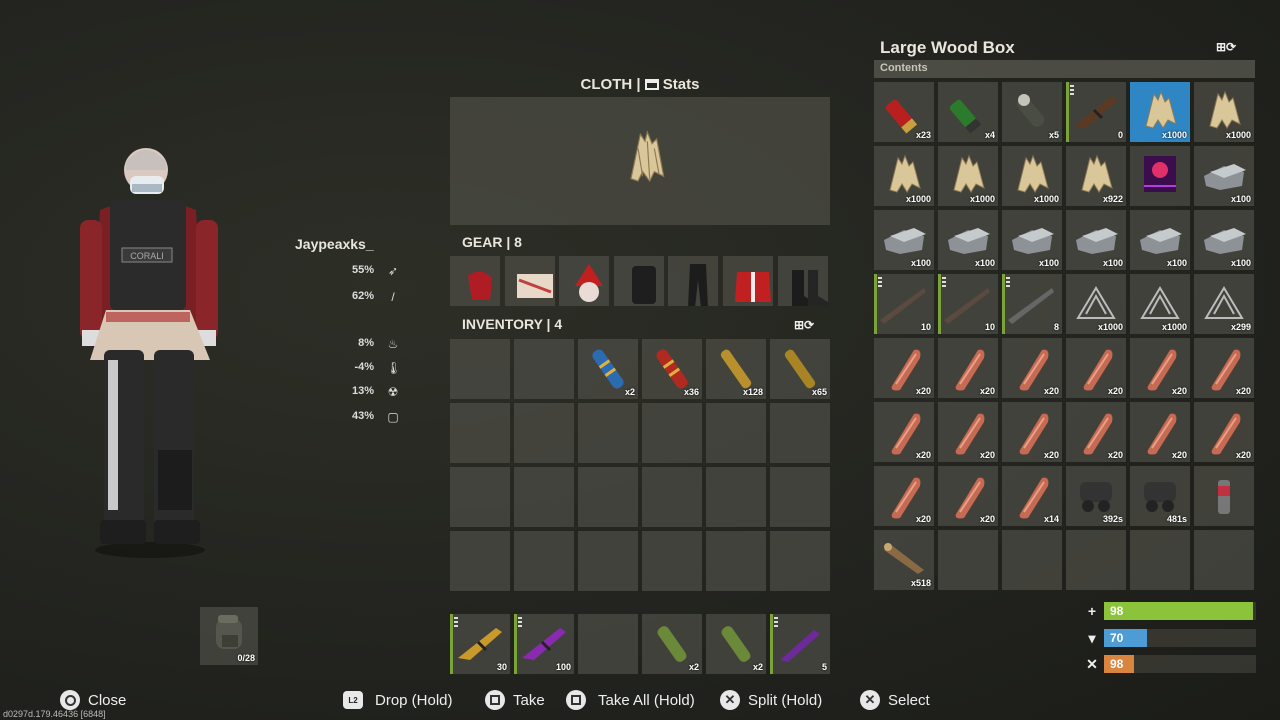  What do you see at coordinates (1096, 112) in the screenshot?
I see `container-slot: 0` at bounding box center [1096, 112].